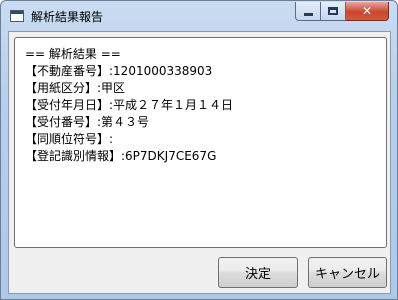 Image resolution: width=398 pixels, height=300 pixels. I want to click on result-line: 【不動産番号】:1201000338903, so click(119, 71).